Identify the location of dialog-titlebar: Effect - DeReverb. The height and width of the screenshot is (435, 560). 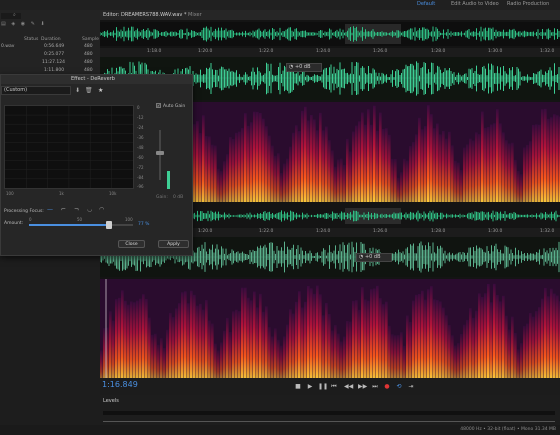
(96, 79).